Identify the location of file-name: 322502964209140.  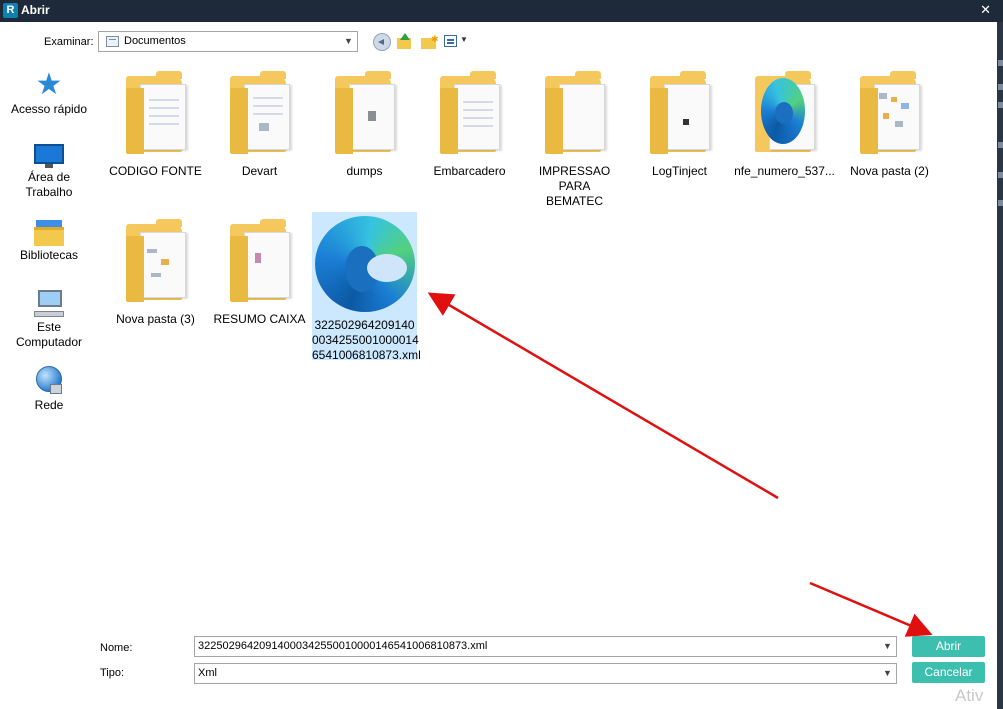
(364, 325).